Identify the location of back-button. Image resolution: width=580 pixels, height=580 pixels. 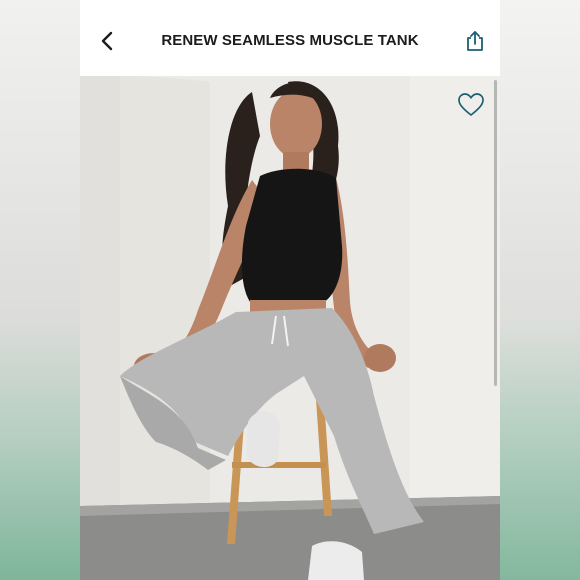
(107, 43).